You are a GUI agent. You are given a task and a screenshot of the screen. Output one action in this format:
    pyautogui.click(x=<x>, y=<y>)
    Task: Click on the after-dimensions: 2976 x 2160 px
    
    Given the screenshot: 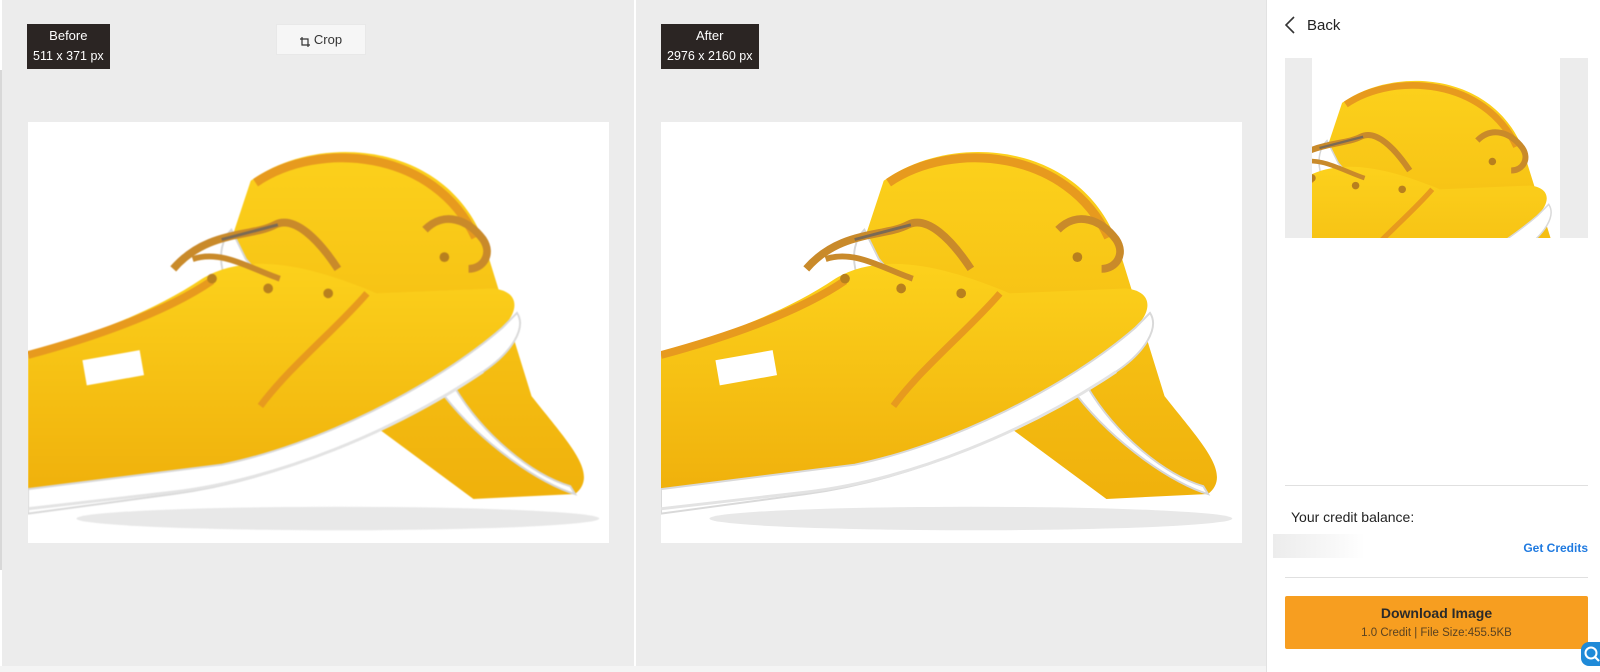 What is the action you would take?
    pyautogui.click(x=710, y=56)
    